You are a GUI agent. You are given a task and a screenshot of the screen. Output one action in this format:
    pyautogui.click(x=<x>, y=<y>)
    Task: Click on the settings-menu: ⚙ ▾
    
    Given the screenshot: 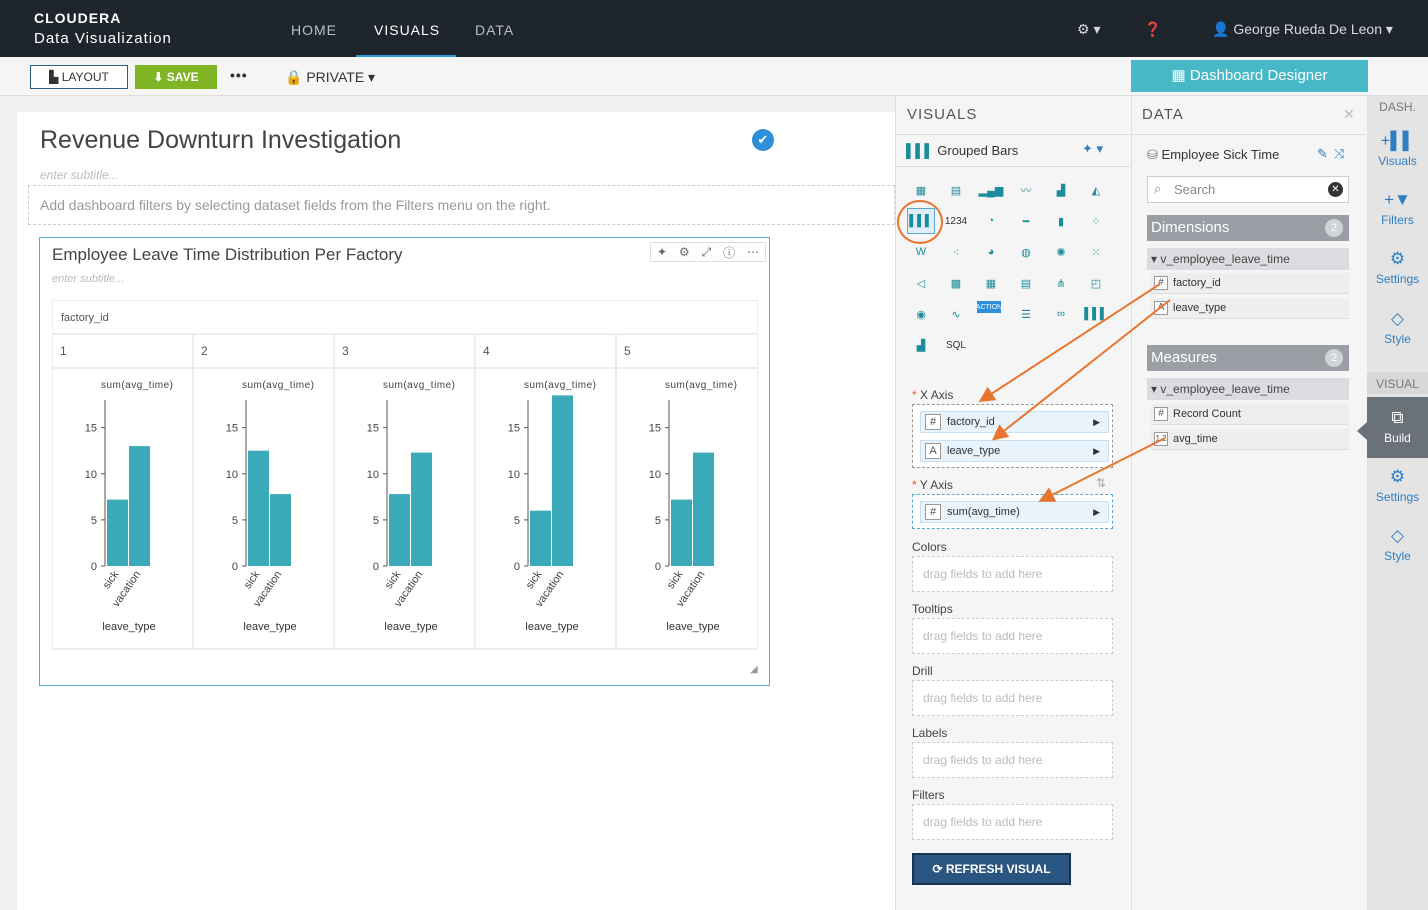 What is the action you would take?
    pyautogui.click(x=1088, y=29)
    